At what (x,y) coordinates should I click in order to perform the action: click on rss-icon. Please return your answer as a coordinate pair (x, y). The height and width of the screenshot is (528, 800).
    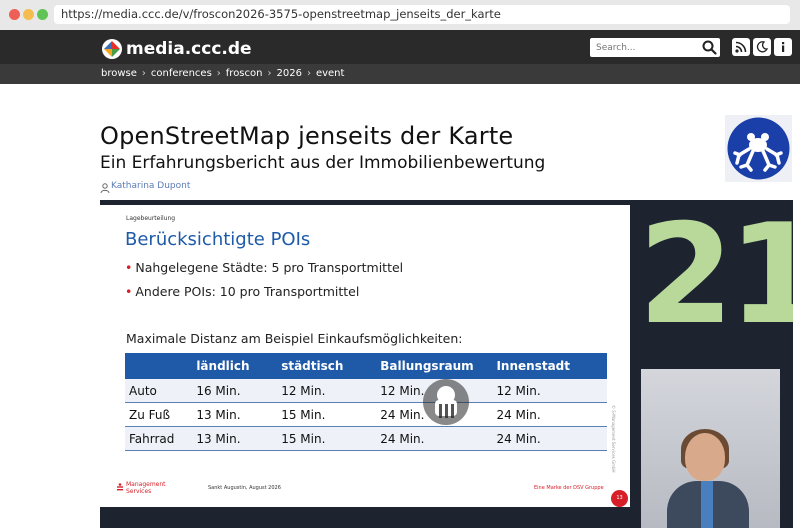
    Looking at the image, I should click on (741, 47).